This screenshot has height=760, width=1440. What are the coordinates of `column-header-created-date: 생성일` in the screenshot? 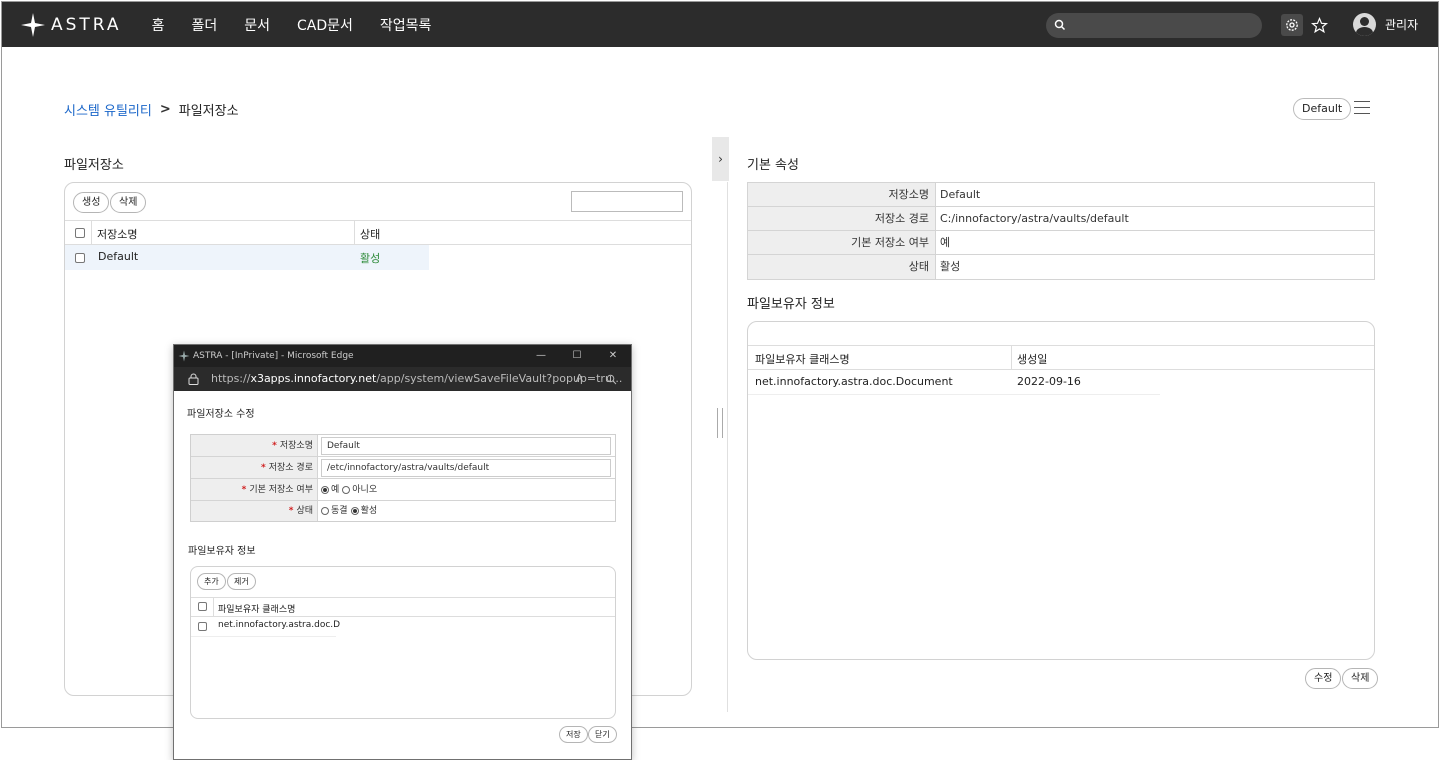 It's located at (1032, 359).